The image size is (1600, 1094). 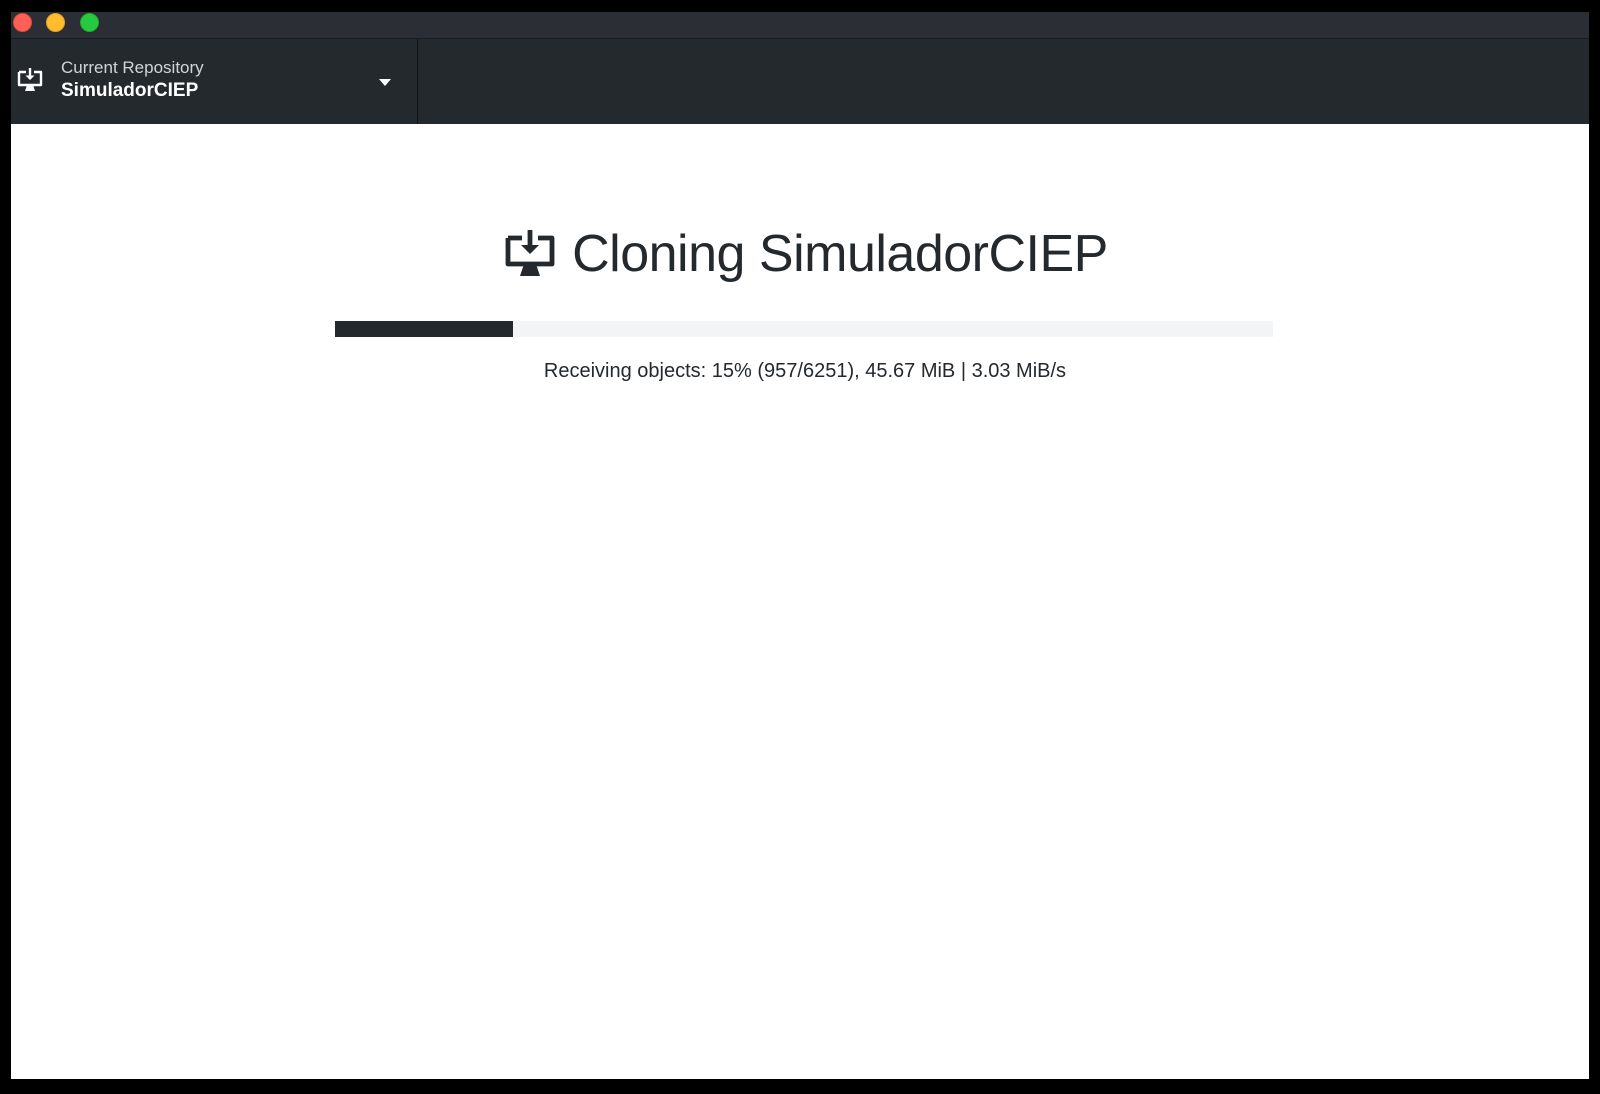 What do you see at coordinates (800, 81) in the screenshot?
I see `toolbar: Current Repository SimuladorCIEP` at bounding box center [800, 81].